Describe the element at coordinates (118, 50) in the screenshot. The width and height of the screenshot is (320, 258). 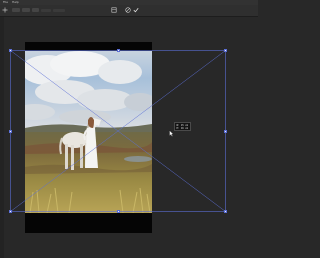
I see `transform-handle-top` at that location.